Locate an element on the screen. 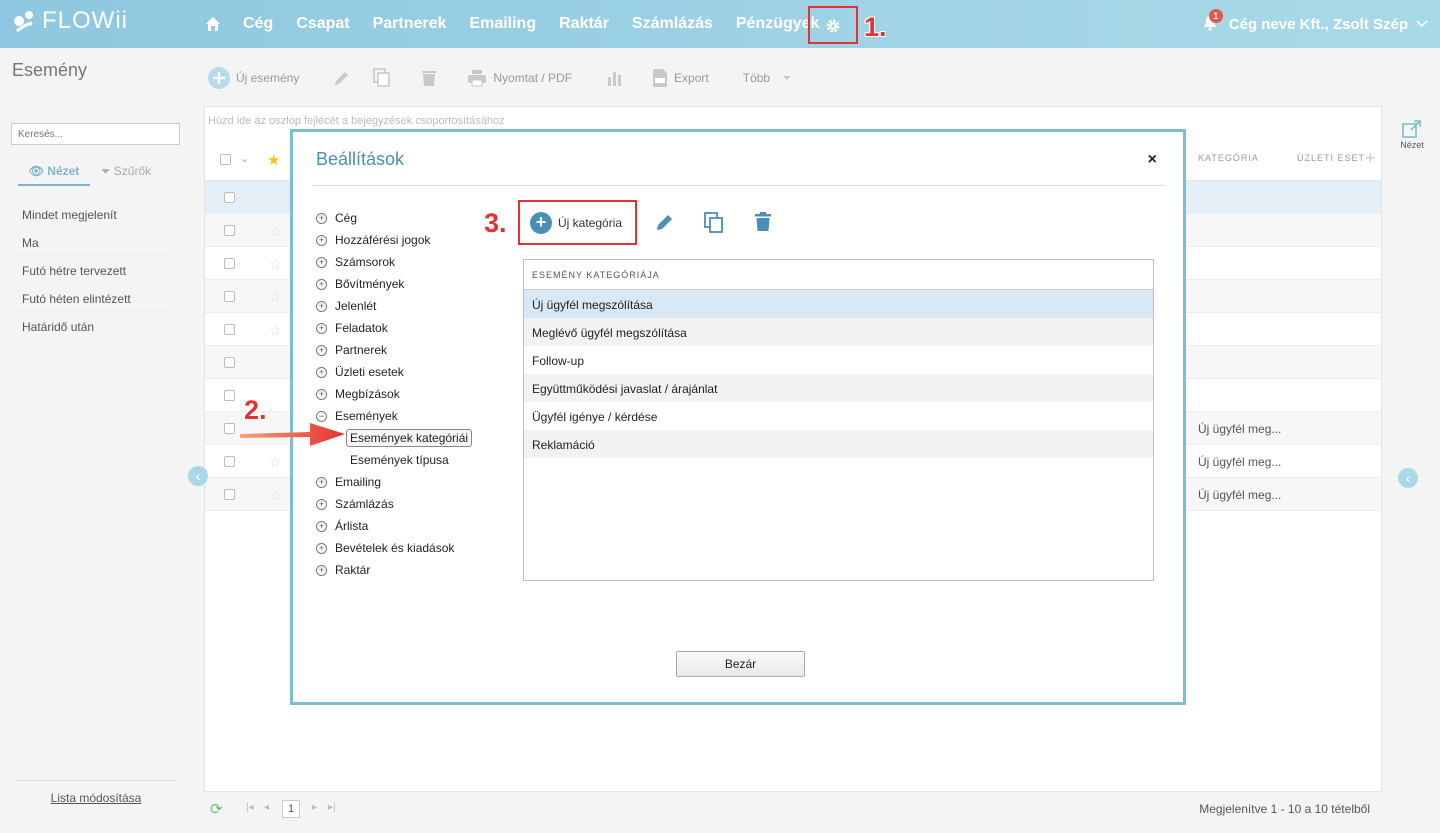 This screenshot has width=1440, height=833. view-panel-button: Nézet is located at coordinates (1412, 135).